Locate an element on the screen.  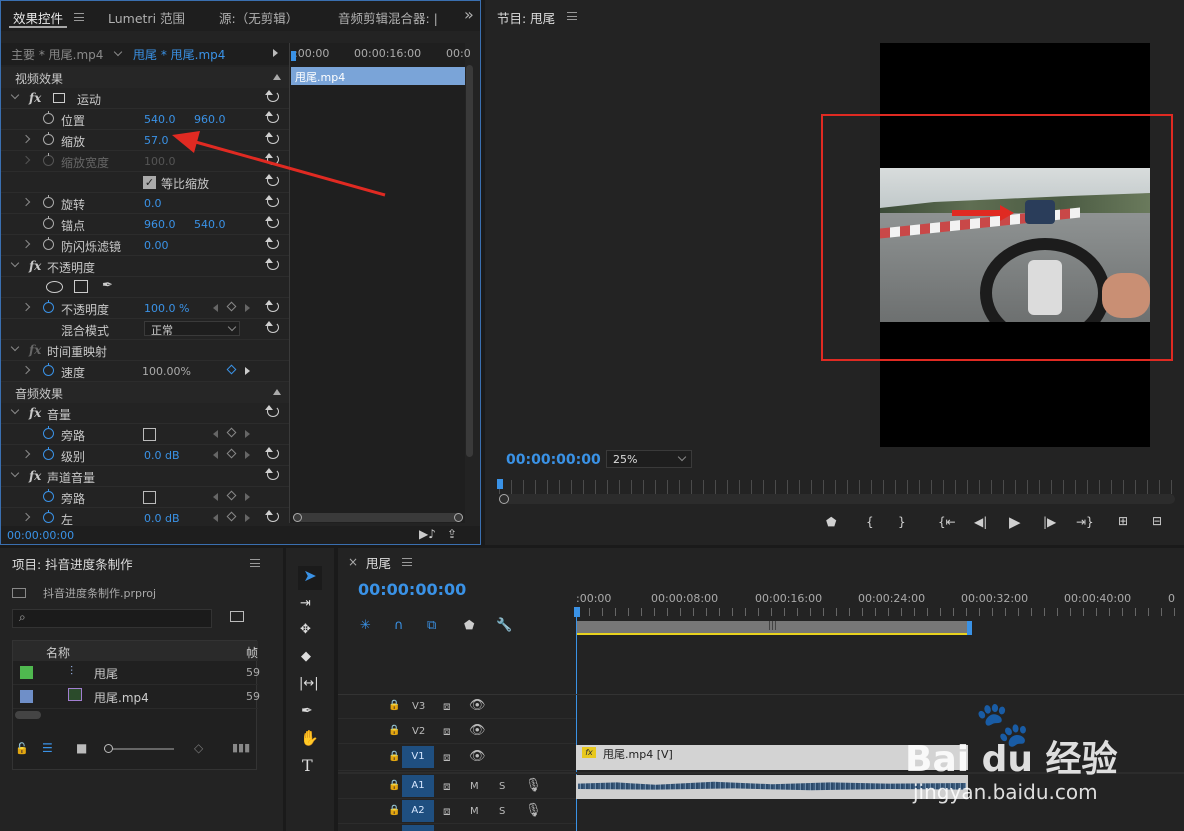
program-timecode: 00:00:00:00 is located at coordinates (553, 460).